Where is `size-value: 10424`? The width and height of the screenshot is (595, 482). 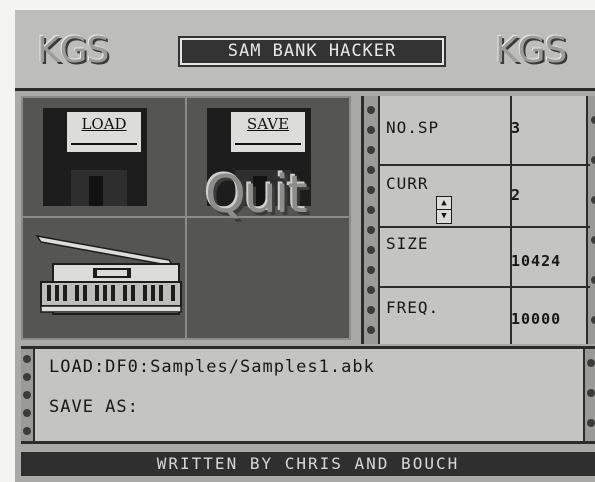
size-value: 10424 is located at coordinates (536, 261).